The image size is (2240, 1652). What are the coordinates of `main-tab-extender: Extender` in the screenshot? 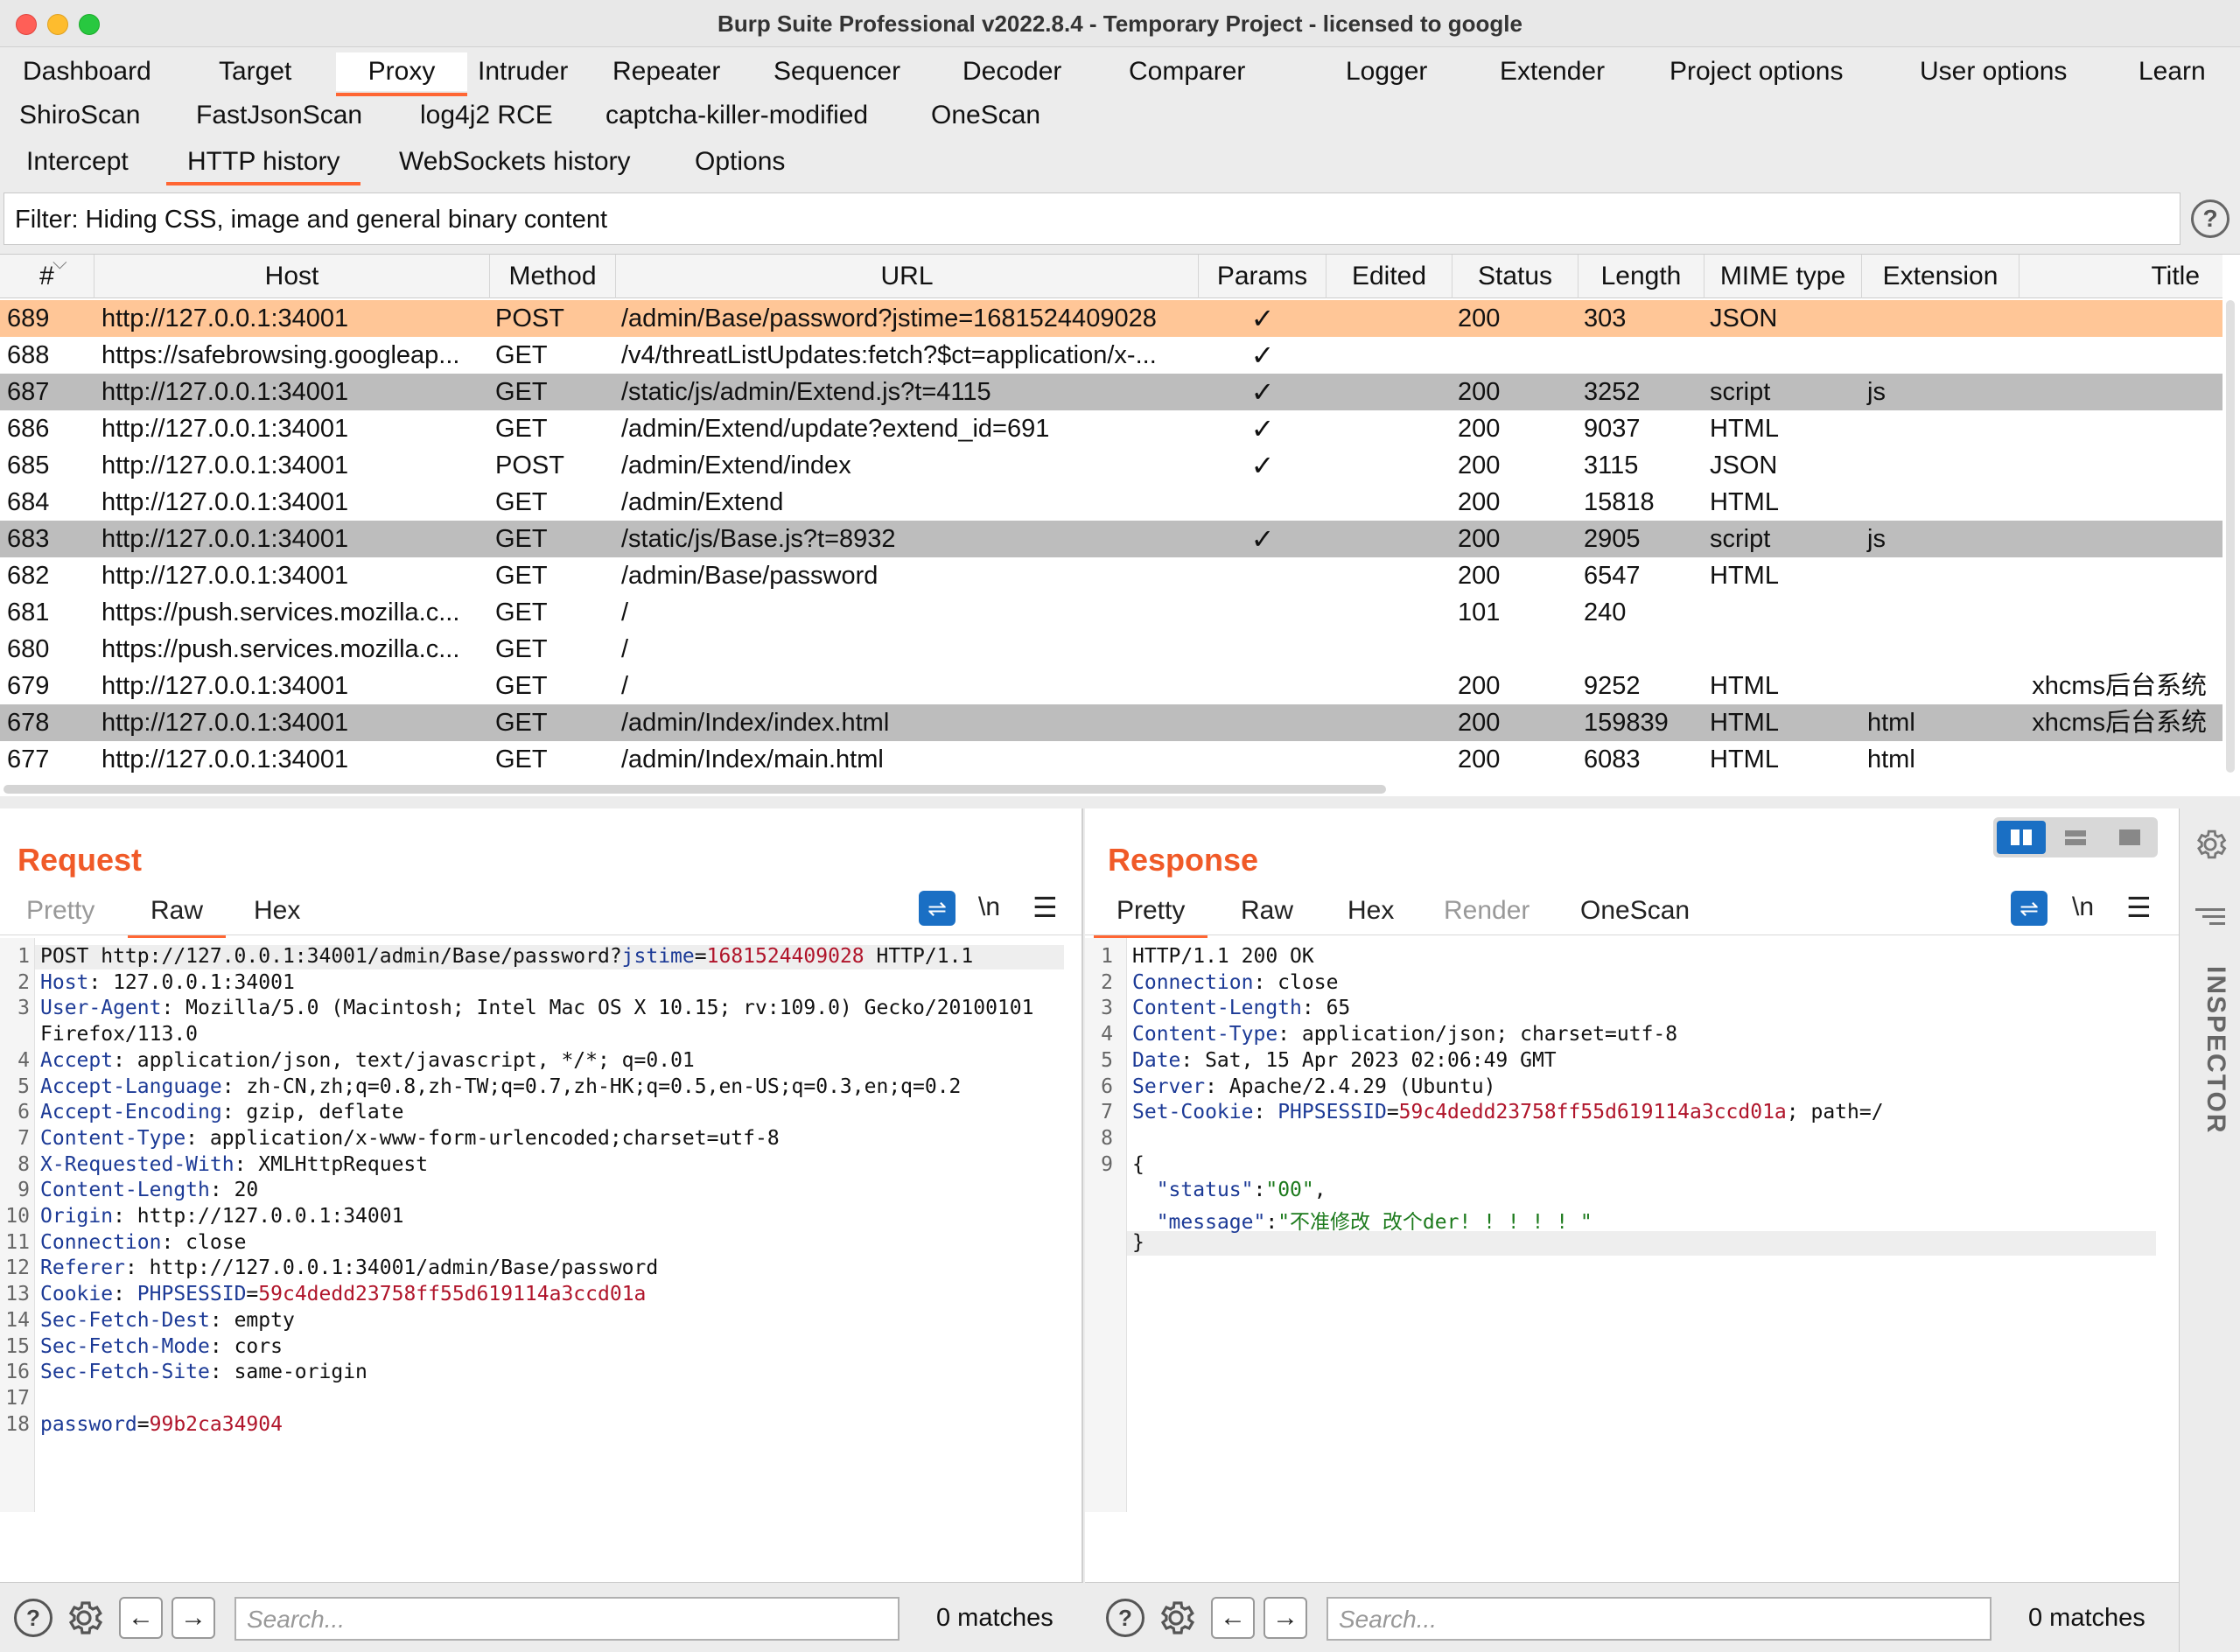 It's located at (1552, 71).